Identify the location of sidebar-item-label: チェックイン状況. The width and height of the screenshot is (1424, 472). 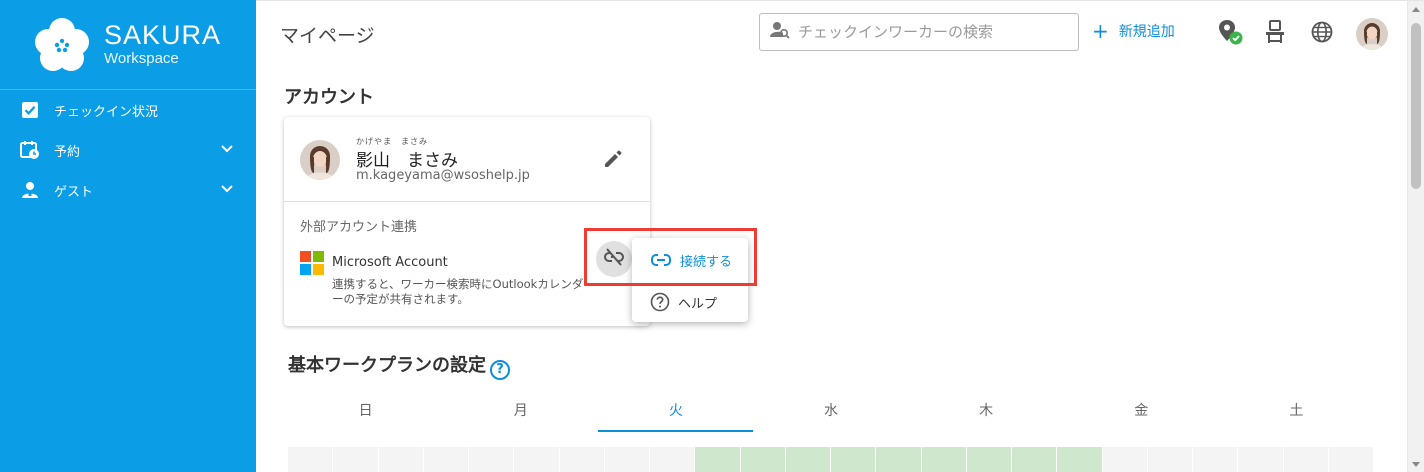
(106, 112).